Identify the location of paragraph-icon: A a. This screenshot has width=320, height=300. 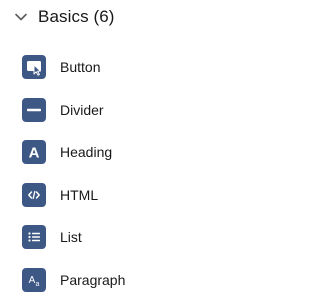
(34, 279).